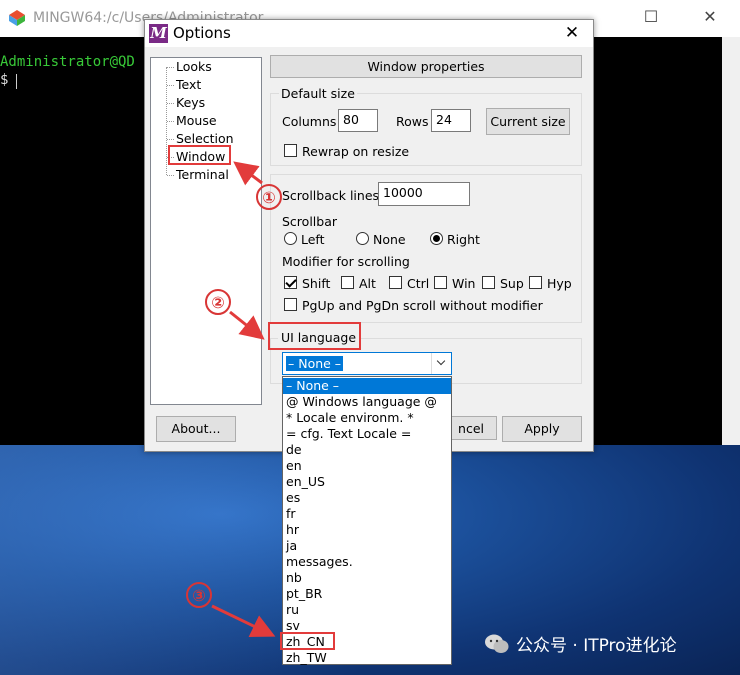  What do you see at coordinates (395, 282) in the screenshot?
I see `ctrl-checkbox` at bounding box center [395, 282].